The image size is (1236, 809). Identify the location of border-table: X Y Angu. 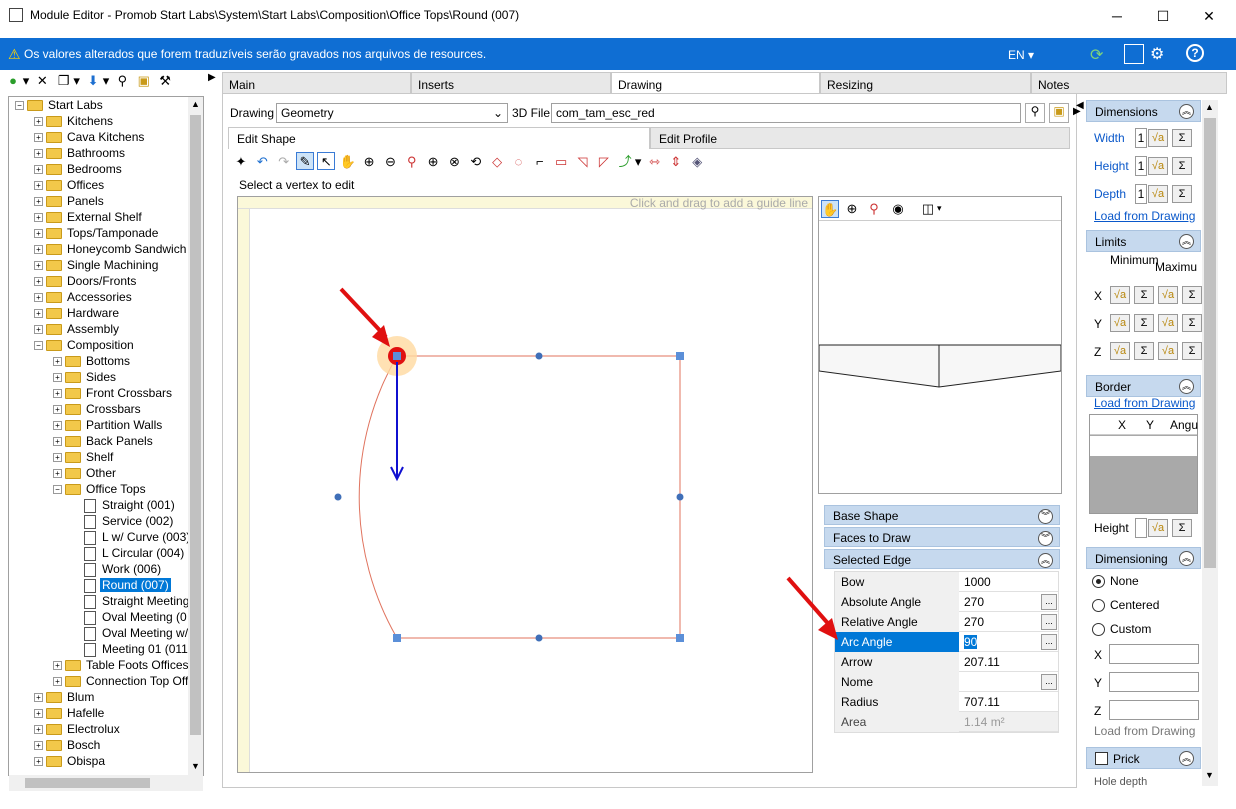
(1143, 464).